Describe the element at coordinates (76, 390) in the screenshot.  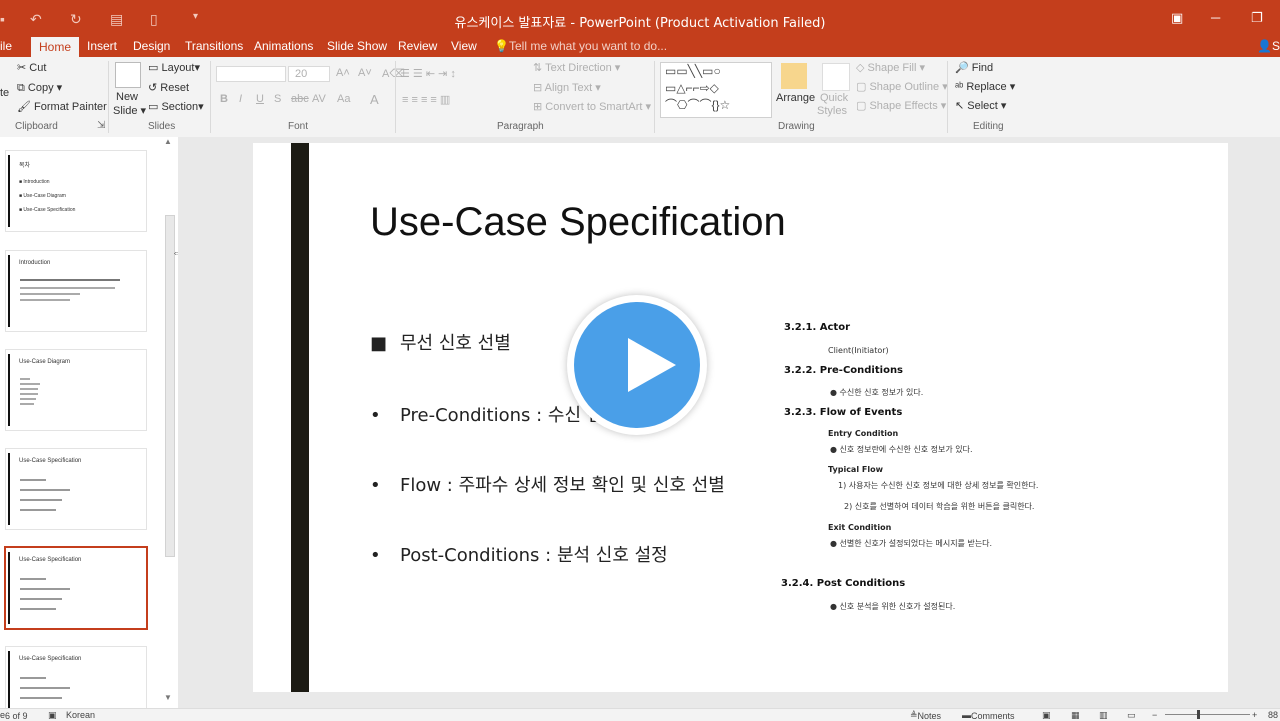
I see `slide-thumbnail: Use-Case Diagram` at that location.